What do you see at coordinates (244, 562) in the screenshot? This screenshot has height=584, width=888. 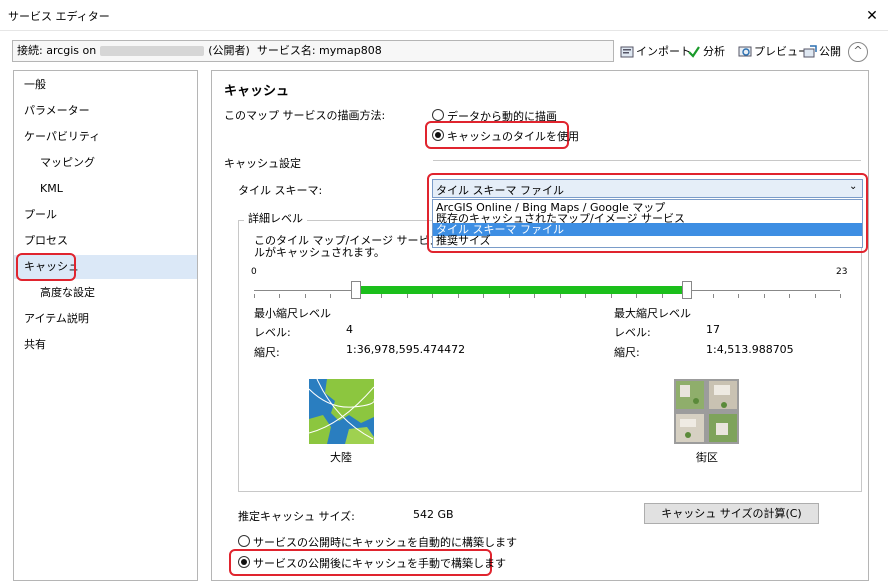 I see `build-manual-radio` at bounding box center [244, 562].